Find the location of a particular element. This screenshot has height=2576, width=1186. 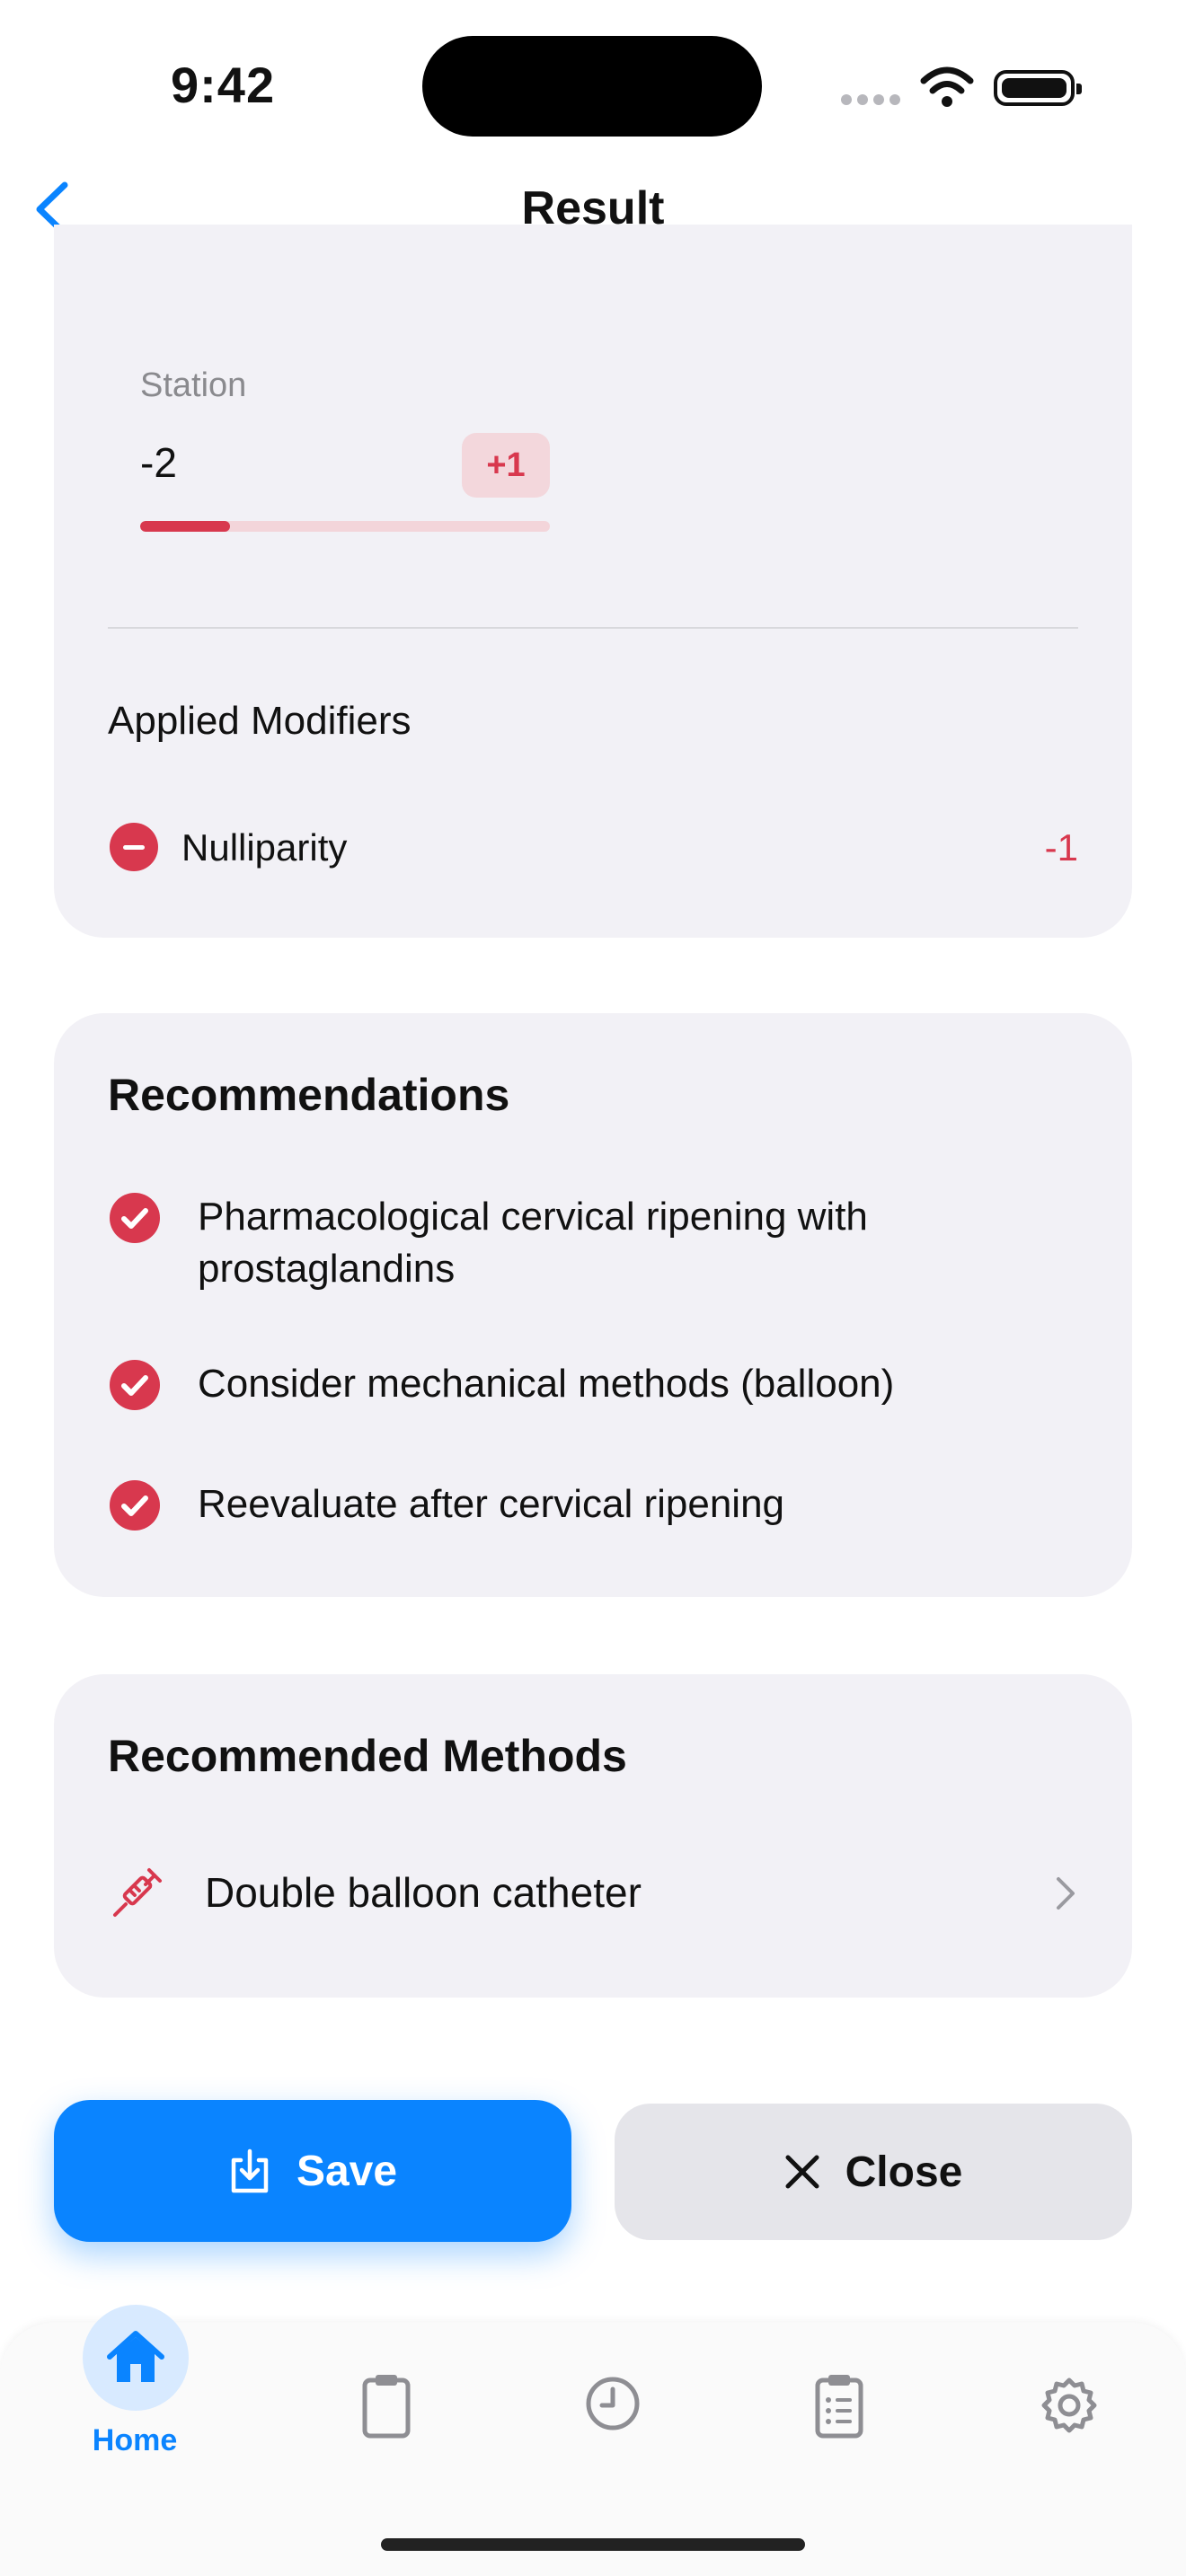

save-download-icon is located at coordinates (250, 2170).